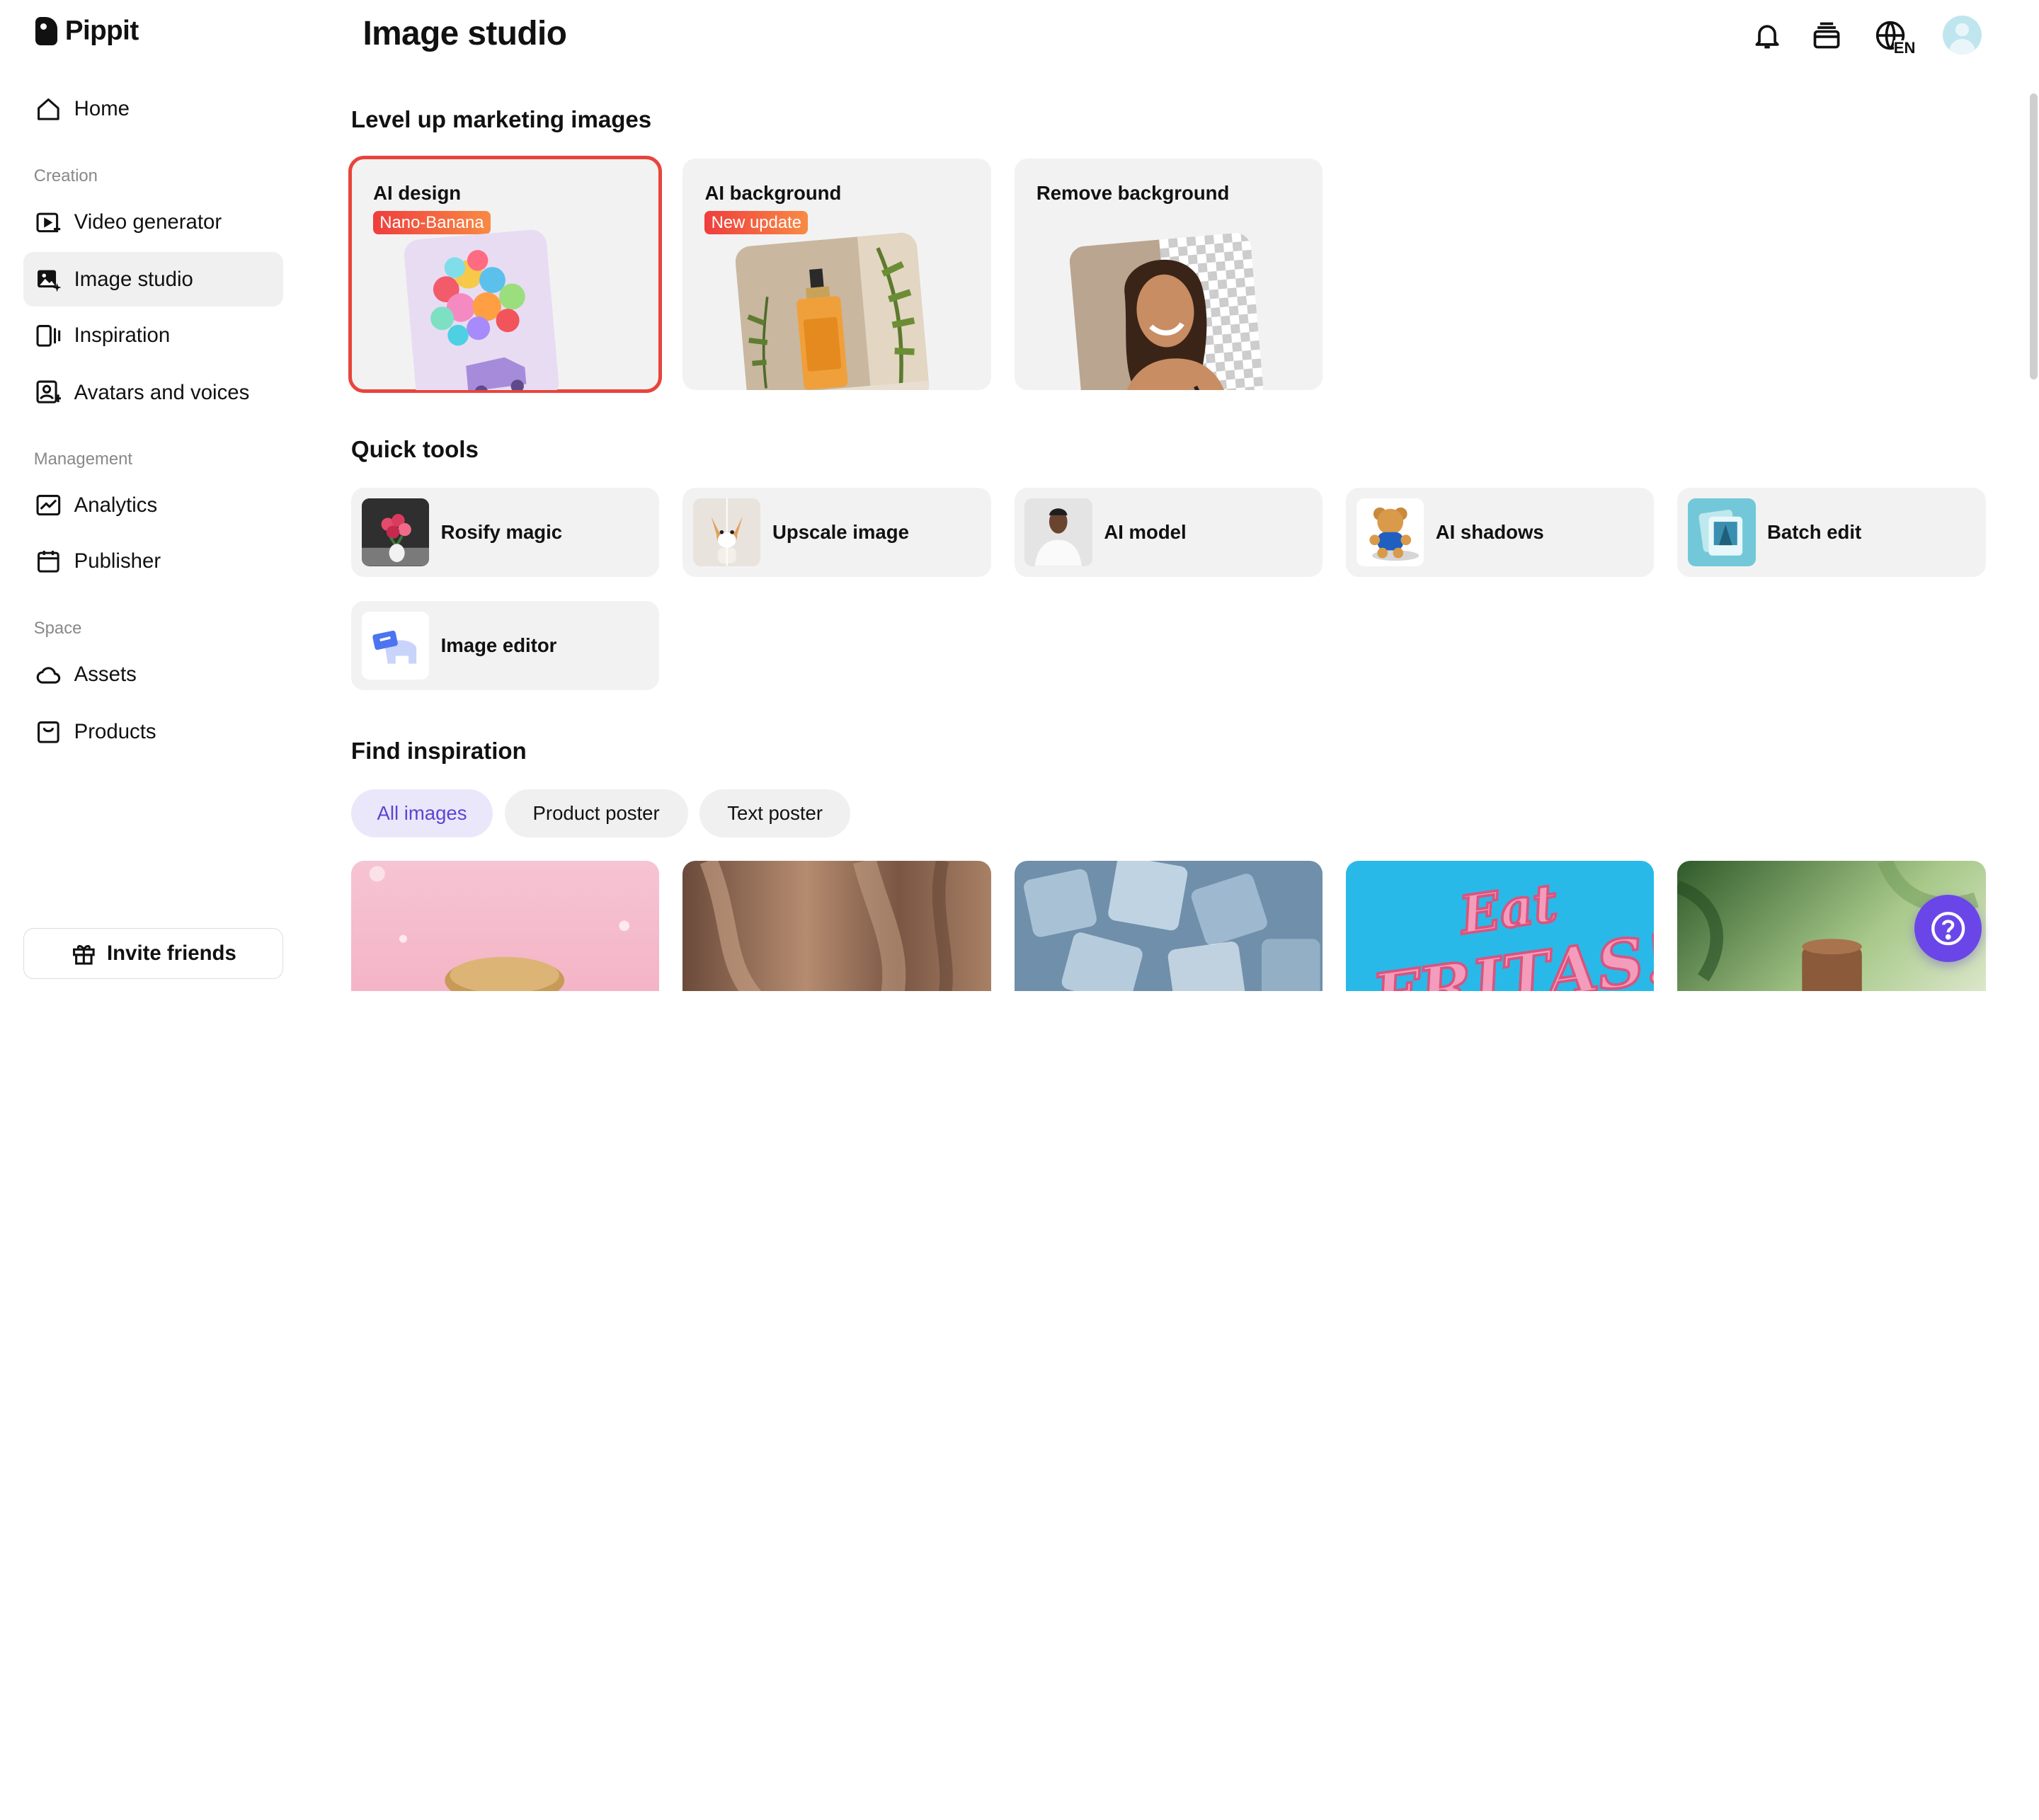 This screenshot has width=2039, height=1820. I want to click on sidebar-item-label: Inspiration, so click(123, 335).